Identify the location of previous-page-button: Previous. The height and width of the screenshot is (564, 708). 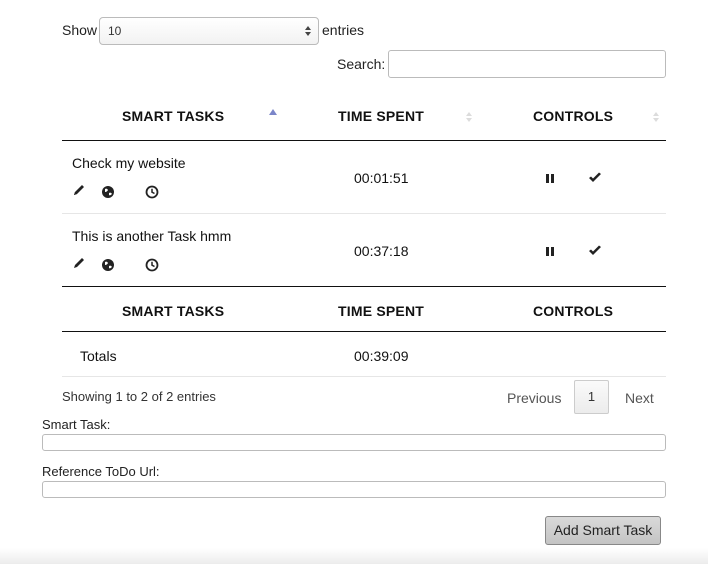
(534, 398).